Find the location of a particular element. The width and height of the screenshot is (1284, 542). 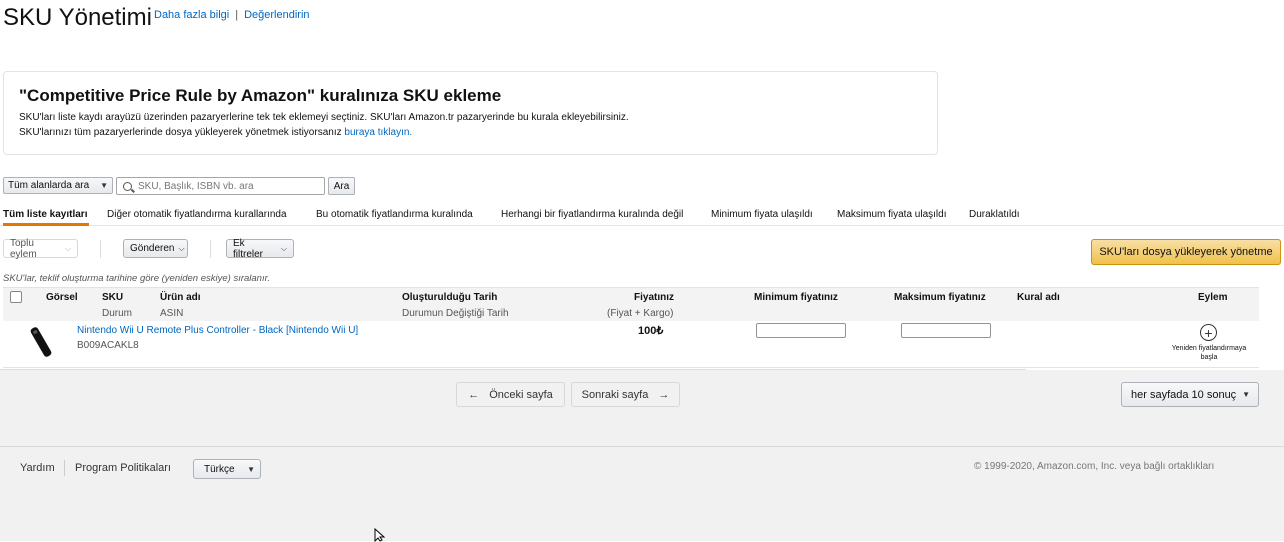

tab-max-reached: Maksimum fiyata ulaşıldı is located at coordinates (891, 214).